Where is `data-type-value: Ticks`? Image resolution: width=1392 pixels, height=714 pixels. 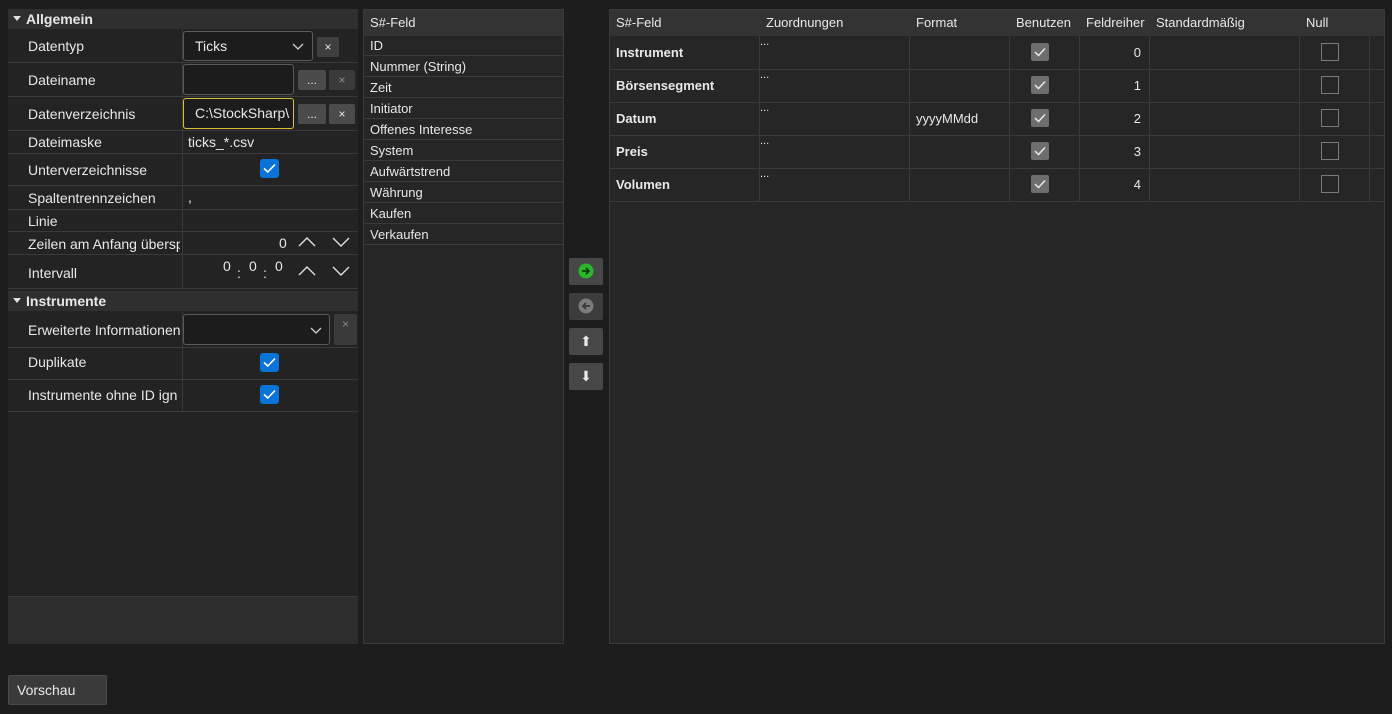 data-type-value: Ticks is located at coordinates (211, 46).